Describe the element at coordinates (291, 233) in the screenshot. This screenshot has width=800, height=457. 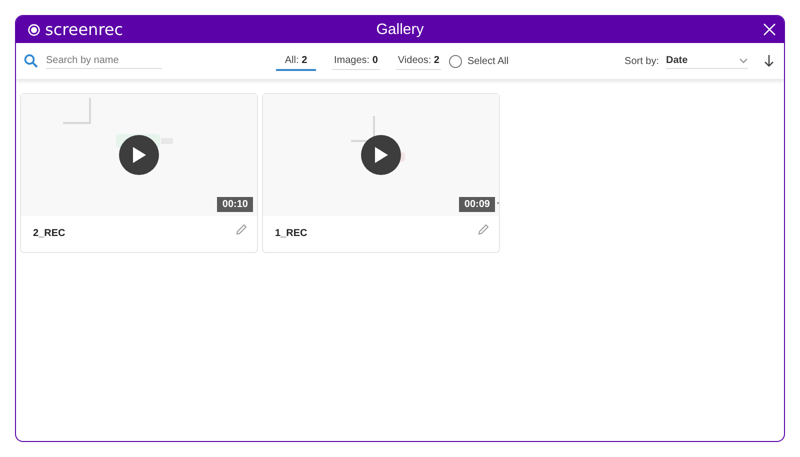
I see `video-name: 1_REC` at that location.